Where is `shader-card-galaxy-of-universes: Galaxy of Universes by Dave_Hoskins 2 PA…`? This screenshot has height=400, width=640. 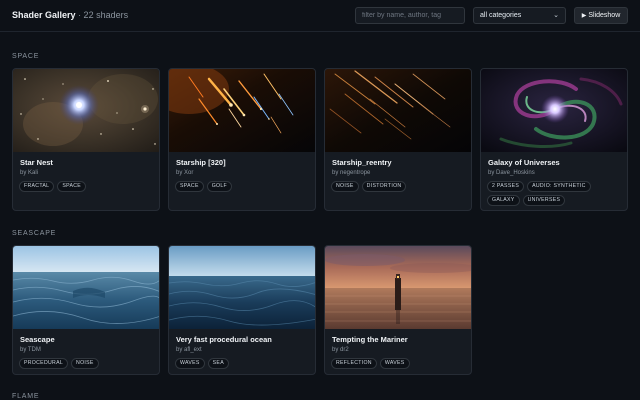
shader-card-galaxy-of-universes: Galaxy of Universes by Dave_Hoskins 2 PA… is located at coordinates (554, 139).